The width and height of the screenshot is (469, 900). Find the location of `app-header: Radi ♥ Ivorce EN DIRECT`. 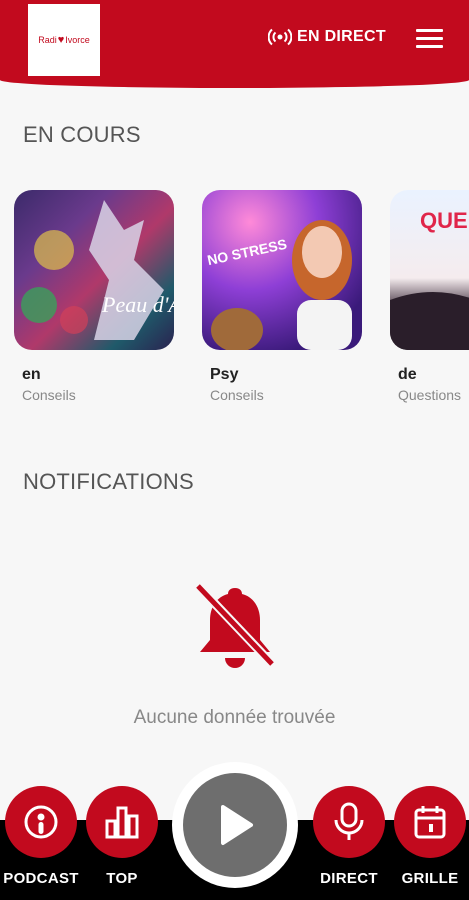

app-header: Radi ♥ Ivorce EN DIRECT is located at coordinates (234, 44).